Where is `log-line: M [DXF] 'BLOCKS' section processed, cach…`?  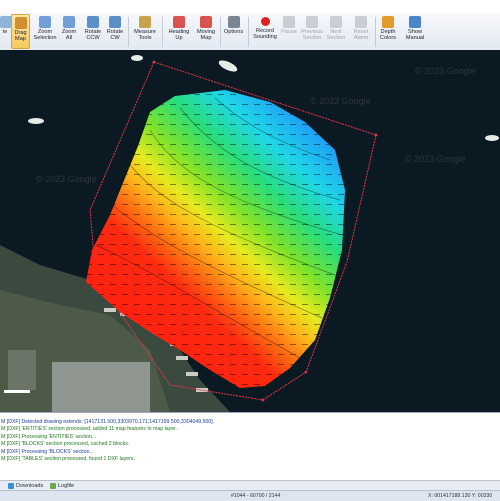 log-line: M [DXF] 'BLOCKS' section processed, cach… is located at coordinates (65, 444).